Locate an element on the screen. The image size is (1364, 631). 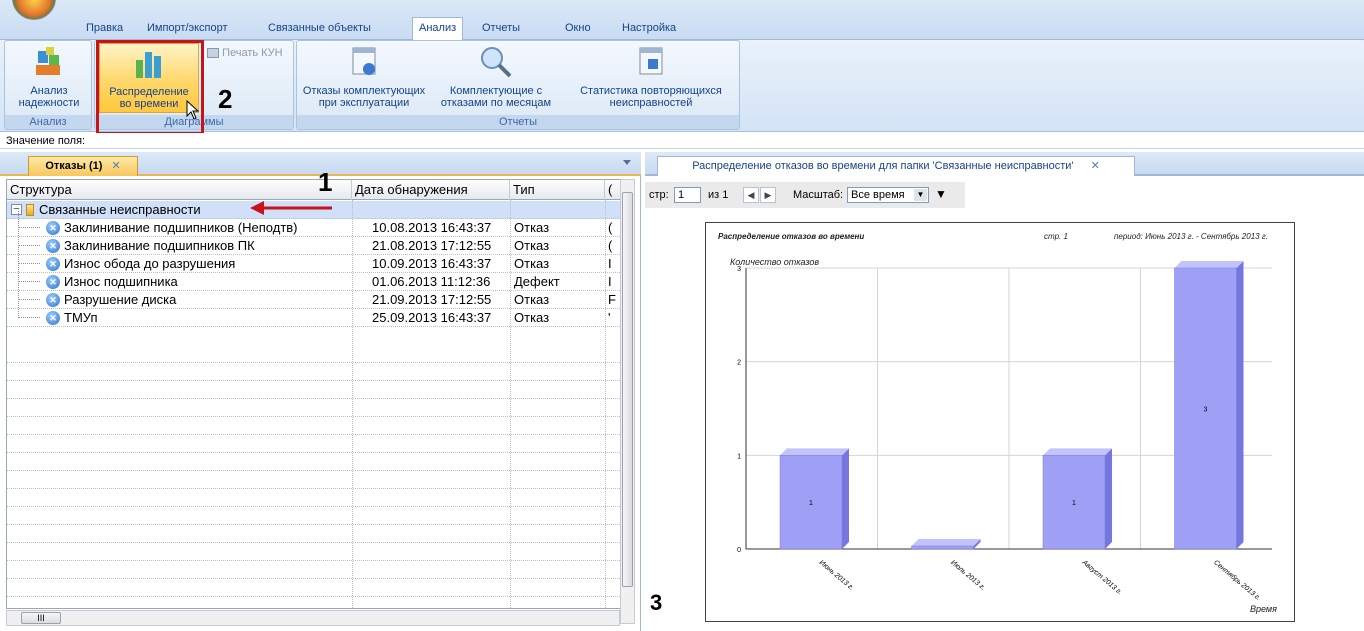
annotation-arrow is located at coordinates (291, 208).